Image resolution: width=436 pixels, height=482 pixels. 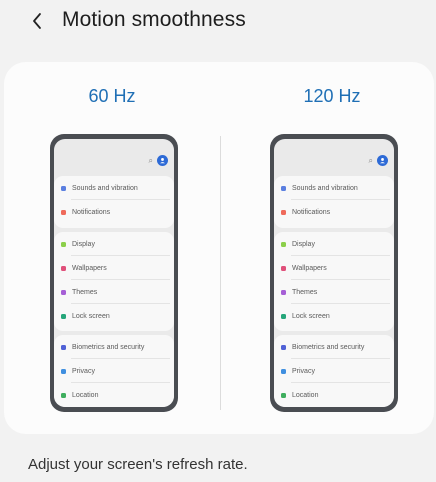 I want to click on option-divider, so click(x=220, y=273).